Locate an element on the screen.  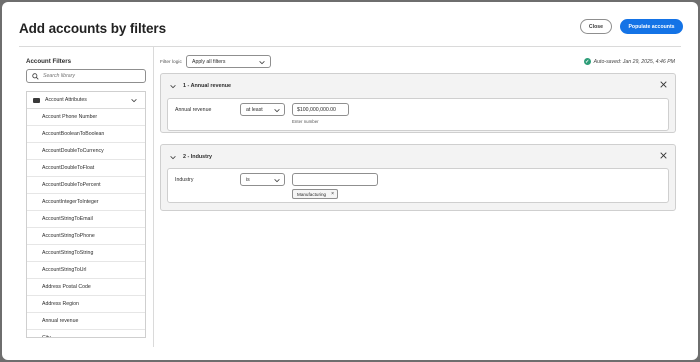
filter-field-label: Annual revenue is located at coordinates (193, 110).